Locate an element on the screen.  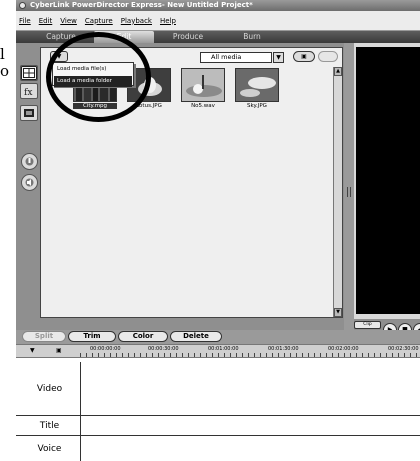
library-disabled-button is located at coordinates (328, 56).